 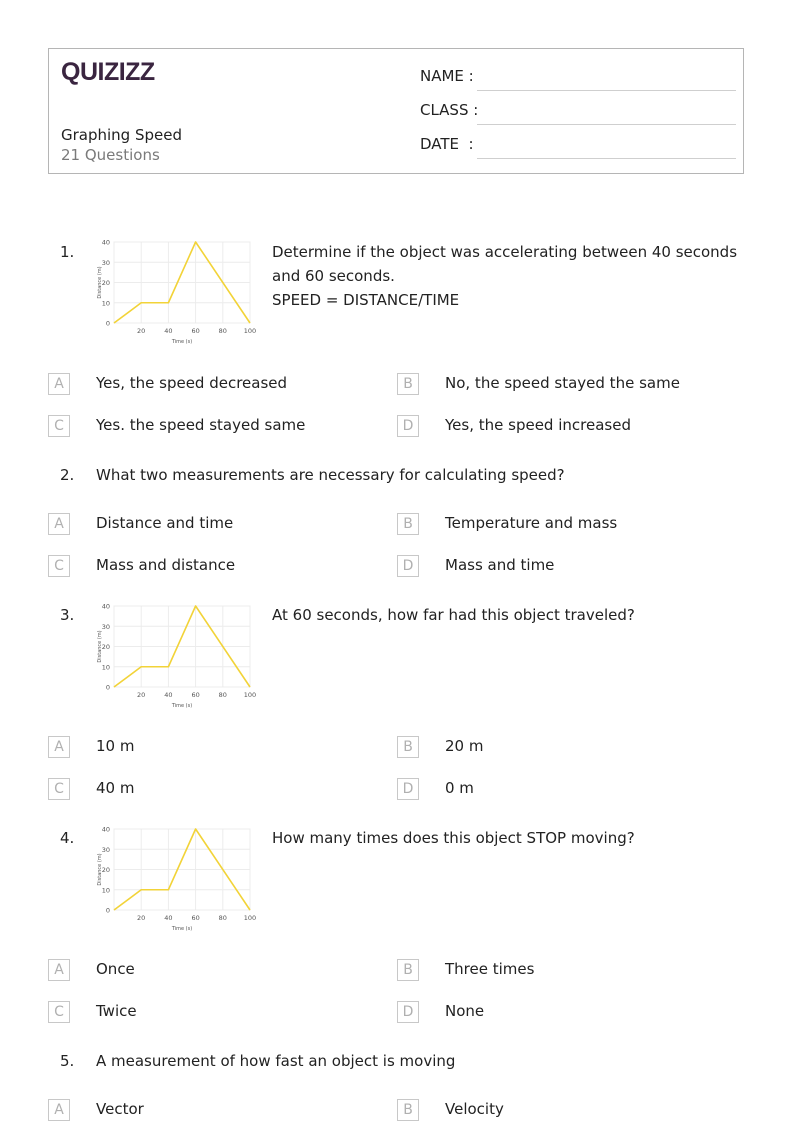 I want to click on option-text: Mass and distance, so click(x=166, y=565).